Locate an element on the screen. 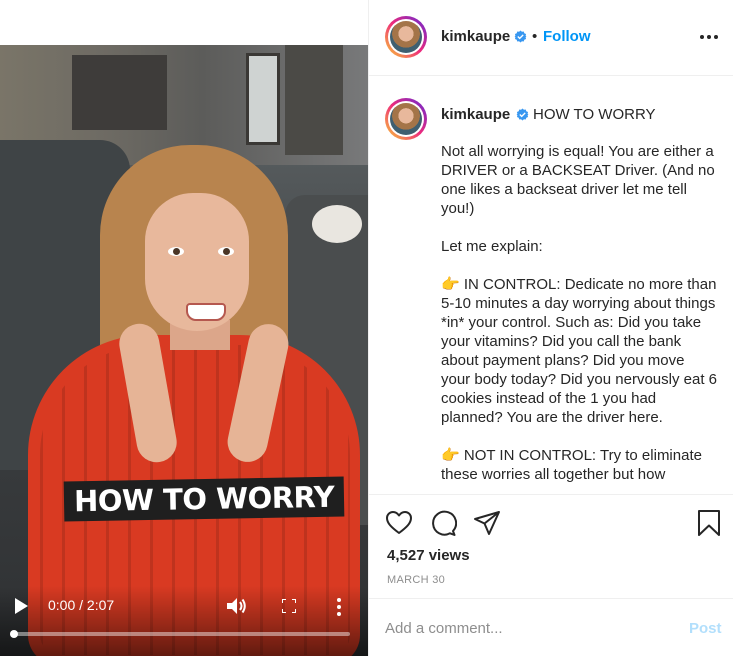 The height and width of the screenshot is (656, 733). caption-paragraph: Let me explain: is located at coordinates (492, 246).